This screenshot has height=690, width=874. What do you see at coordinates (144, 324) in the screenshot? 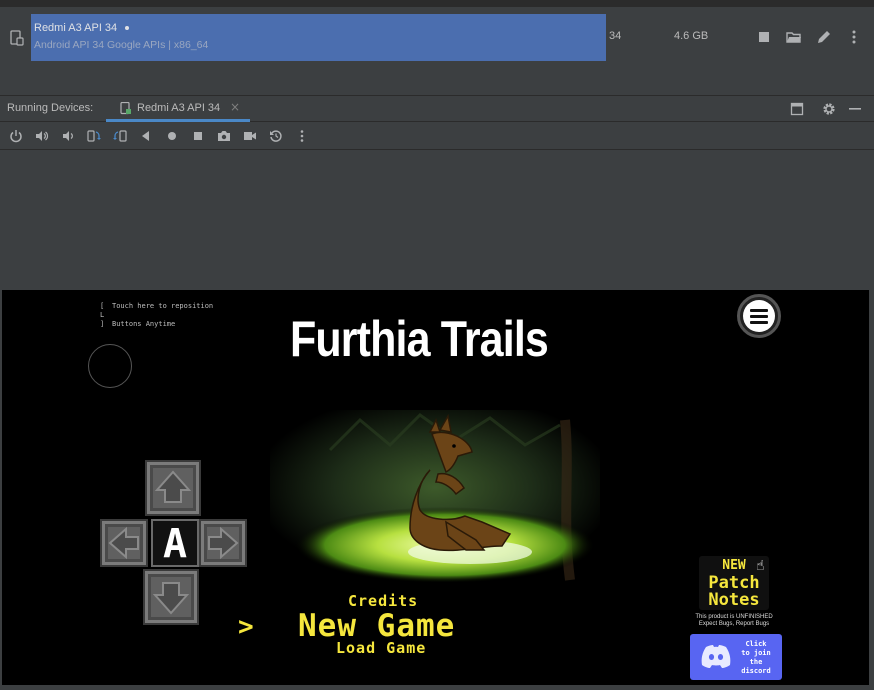
I see `hint-line-2: Buttons Anytime` at bounding box center [144, 324].